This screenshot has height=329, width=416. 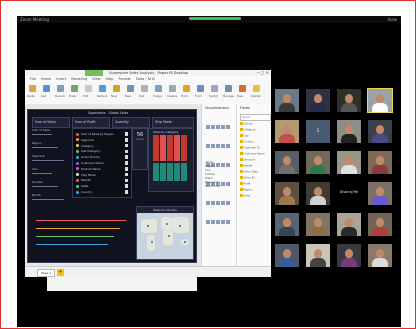 What do you see at coordinates (246, 124) in the screenshot?
I see `field-item: Orders` at bounding box center [246, 124].